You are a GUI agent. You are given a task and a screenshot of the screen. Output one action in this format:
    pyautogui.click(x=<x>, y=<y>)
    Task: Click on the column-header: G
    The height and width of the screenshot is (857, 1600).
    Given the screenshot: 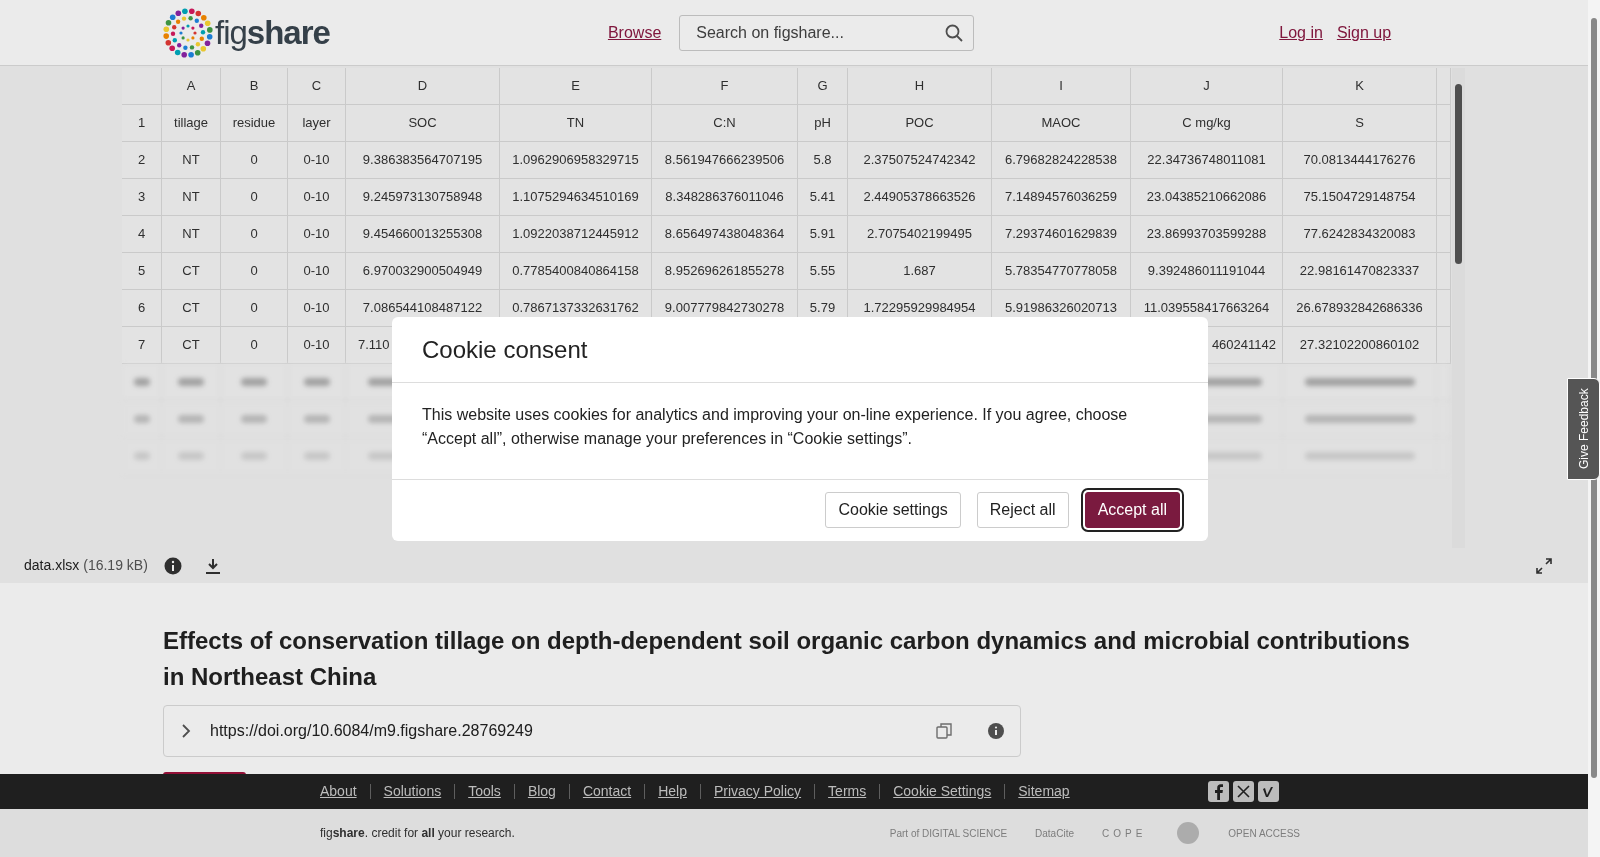 What is the action you would take?
    pyautogui.click(x=823, y=86)
    